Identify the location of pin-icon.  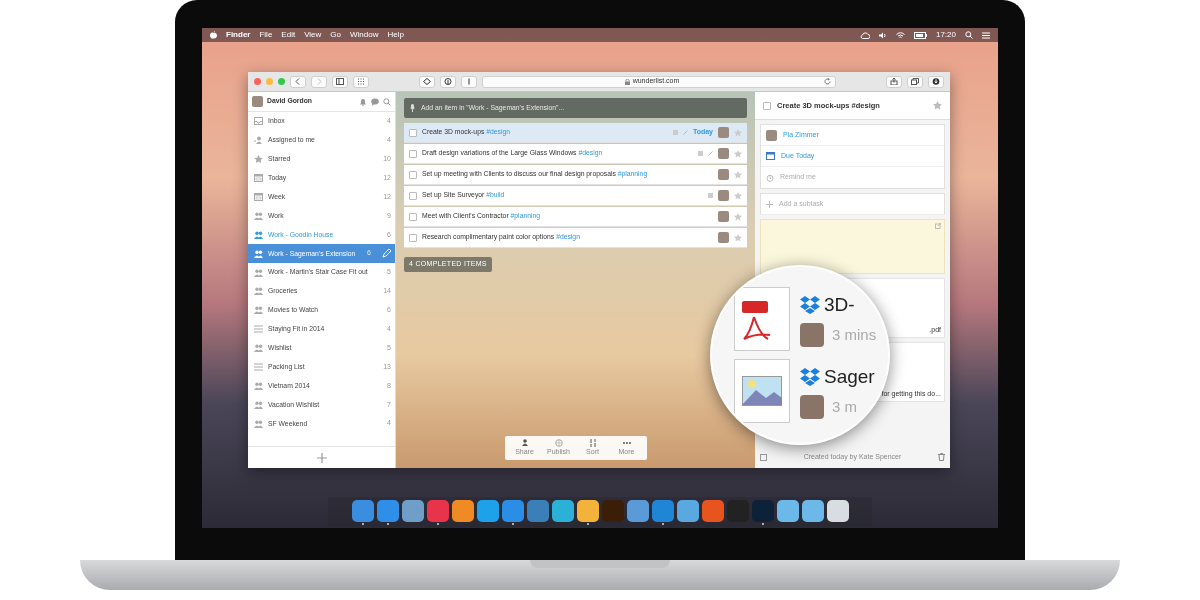
(448, 81).